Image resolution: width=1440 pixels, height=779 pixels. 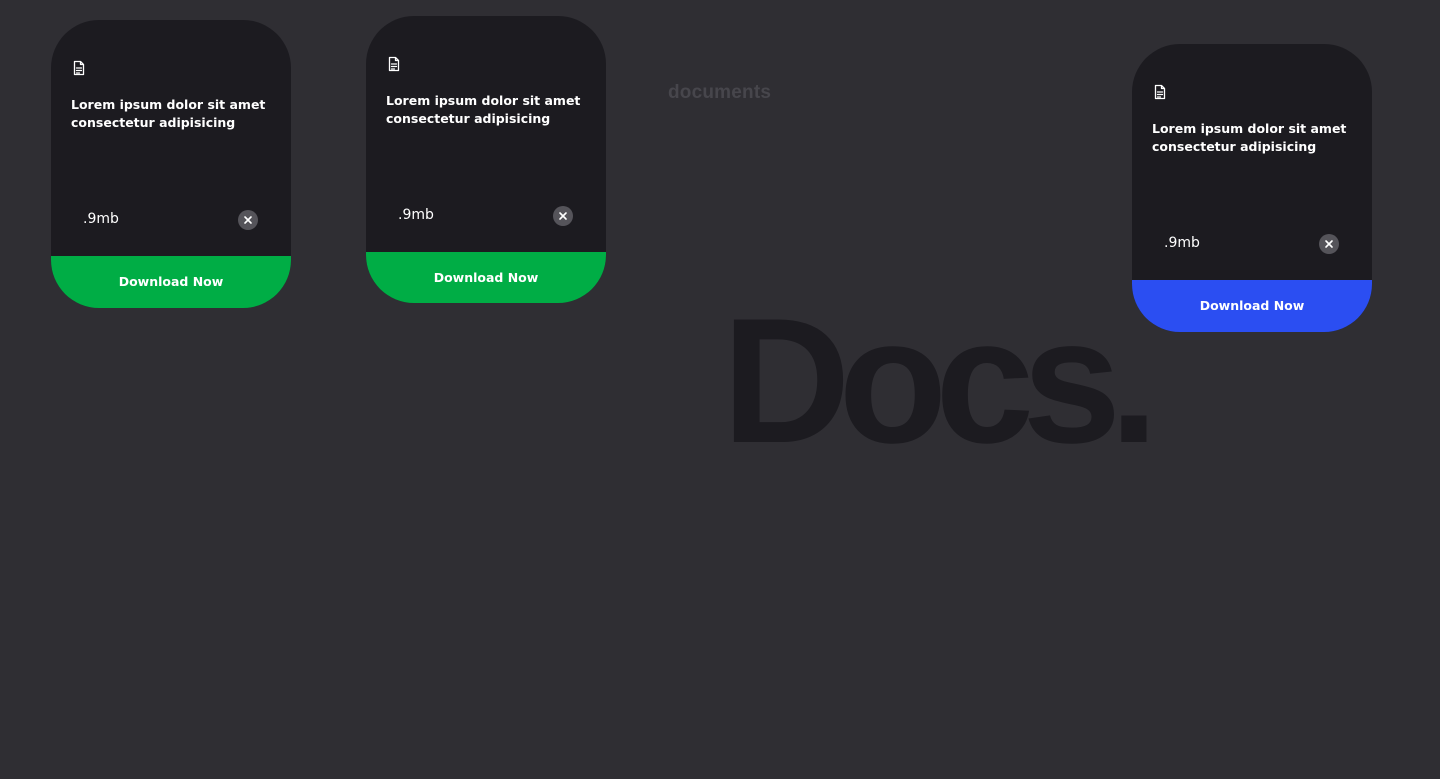 I want to click on section-label: documents, so click(x=720, y=92).